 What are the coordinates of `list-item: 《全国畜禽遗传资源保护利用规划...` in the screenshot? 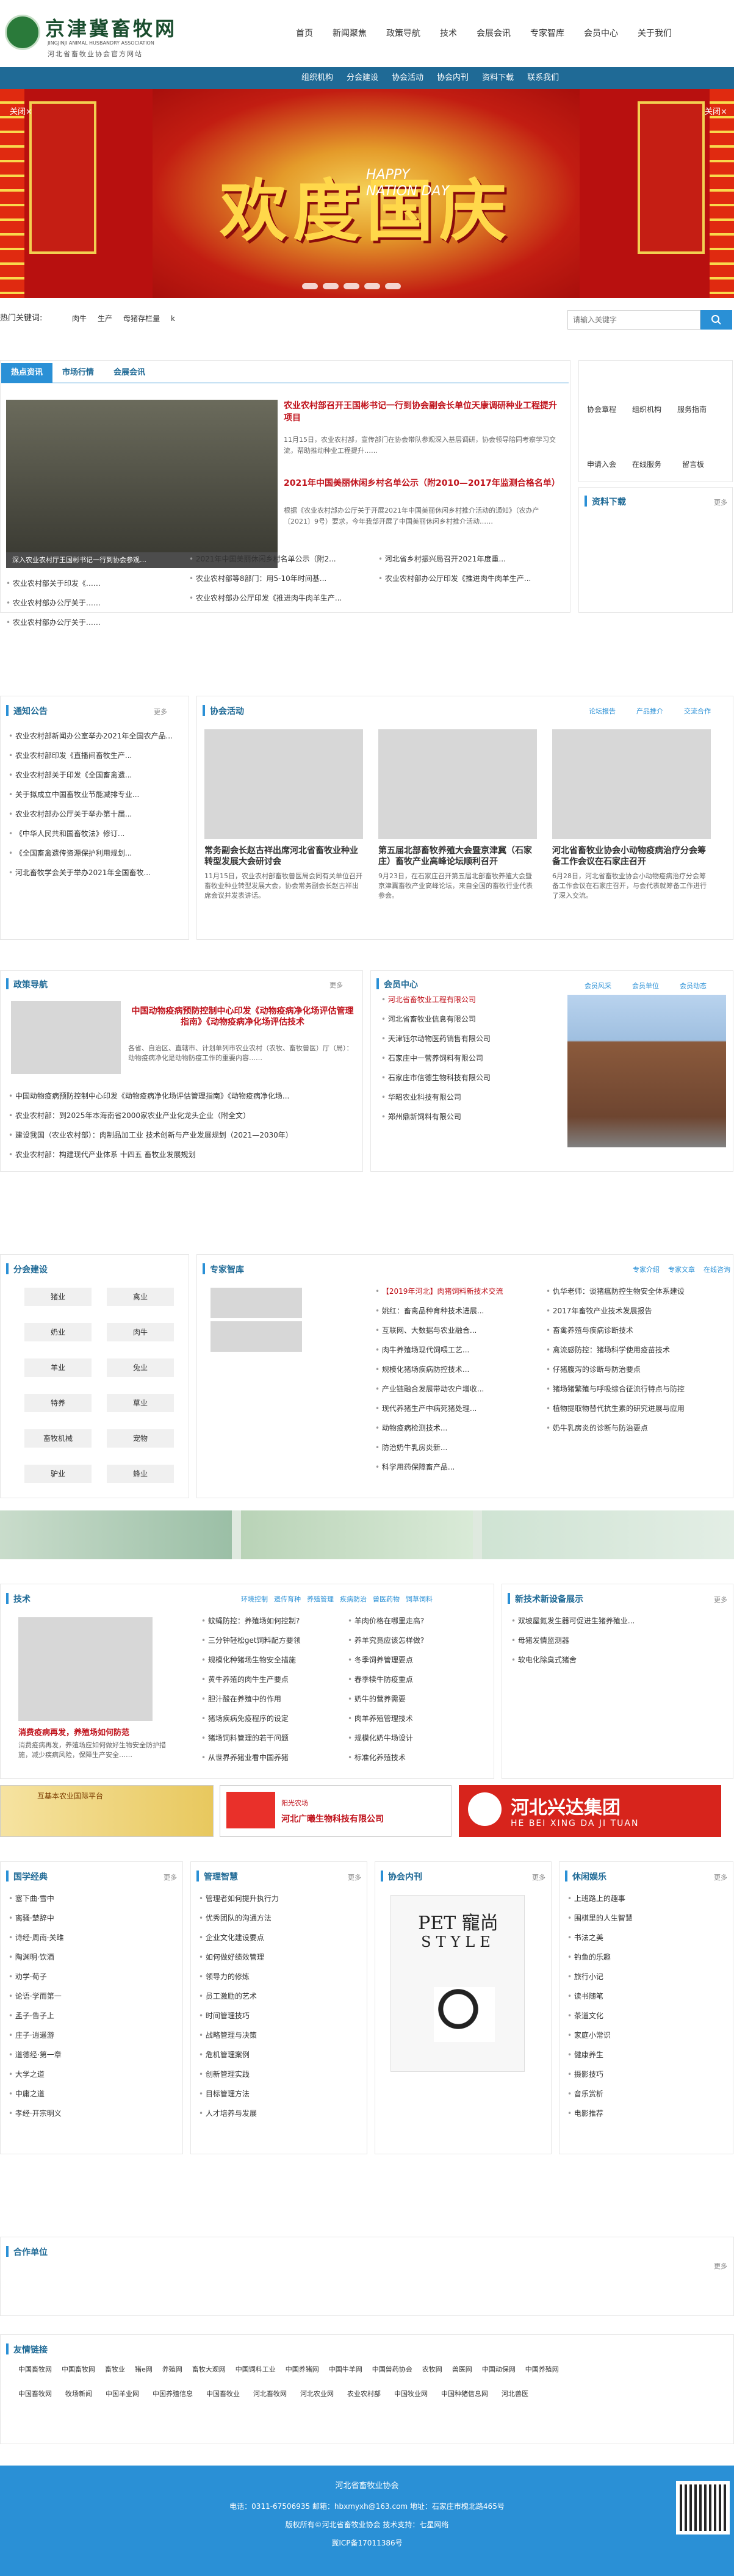 It's located at (95, 853).